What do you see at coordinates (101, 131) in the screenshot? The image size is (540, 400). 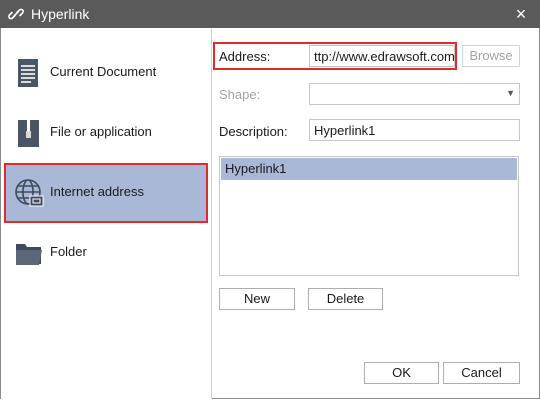 I see `sidebar-item-label: File or application` at bounding box center [101, 131].